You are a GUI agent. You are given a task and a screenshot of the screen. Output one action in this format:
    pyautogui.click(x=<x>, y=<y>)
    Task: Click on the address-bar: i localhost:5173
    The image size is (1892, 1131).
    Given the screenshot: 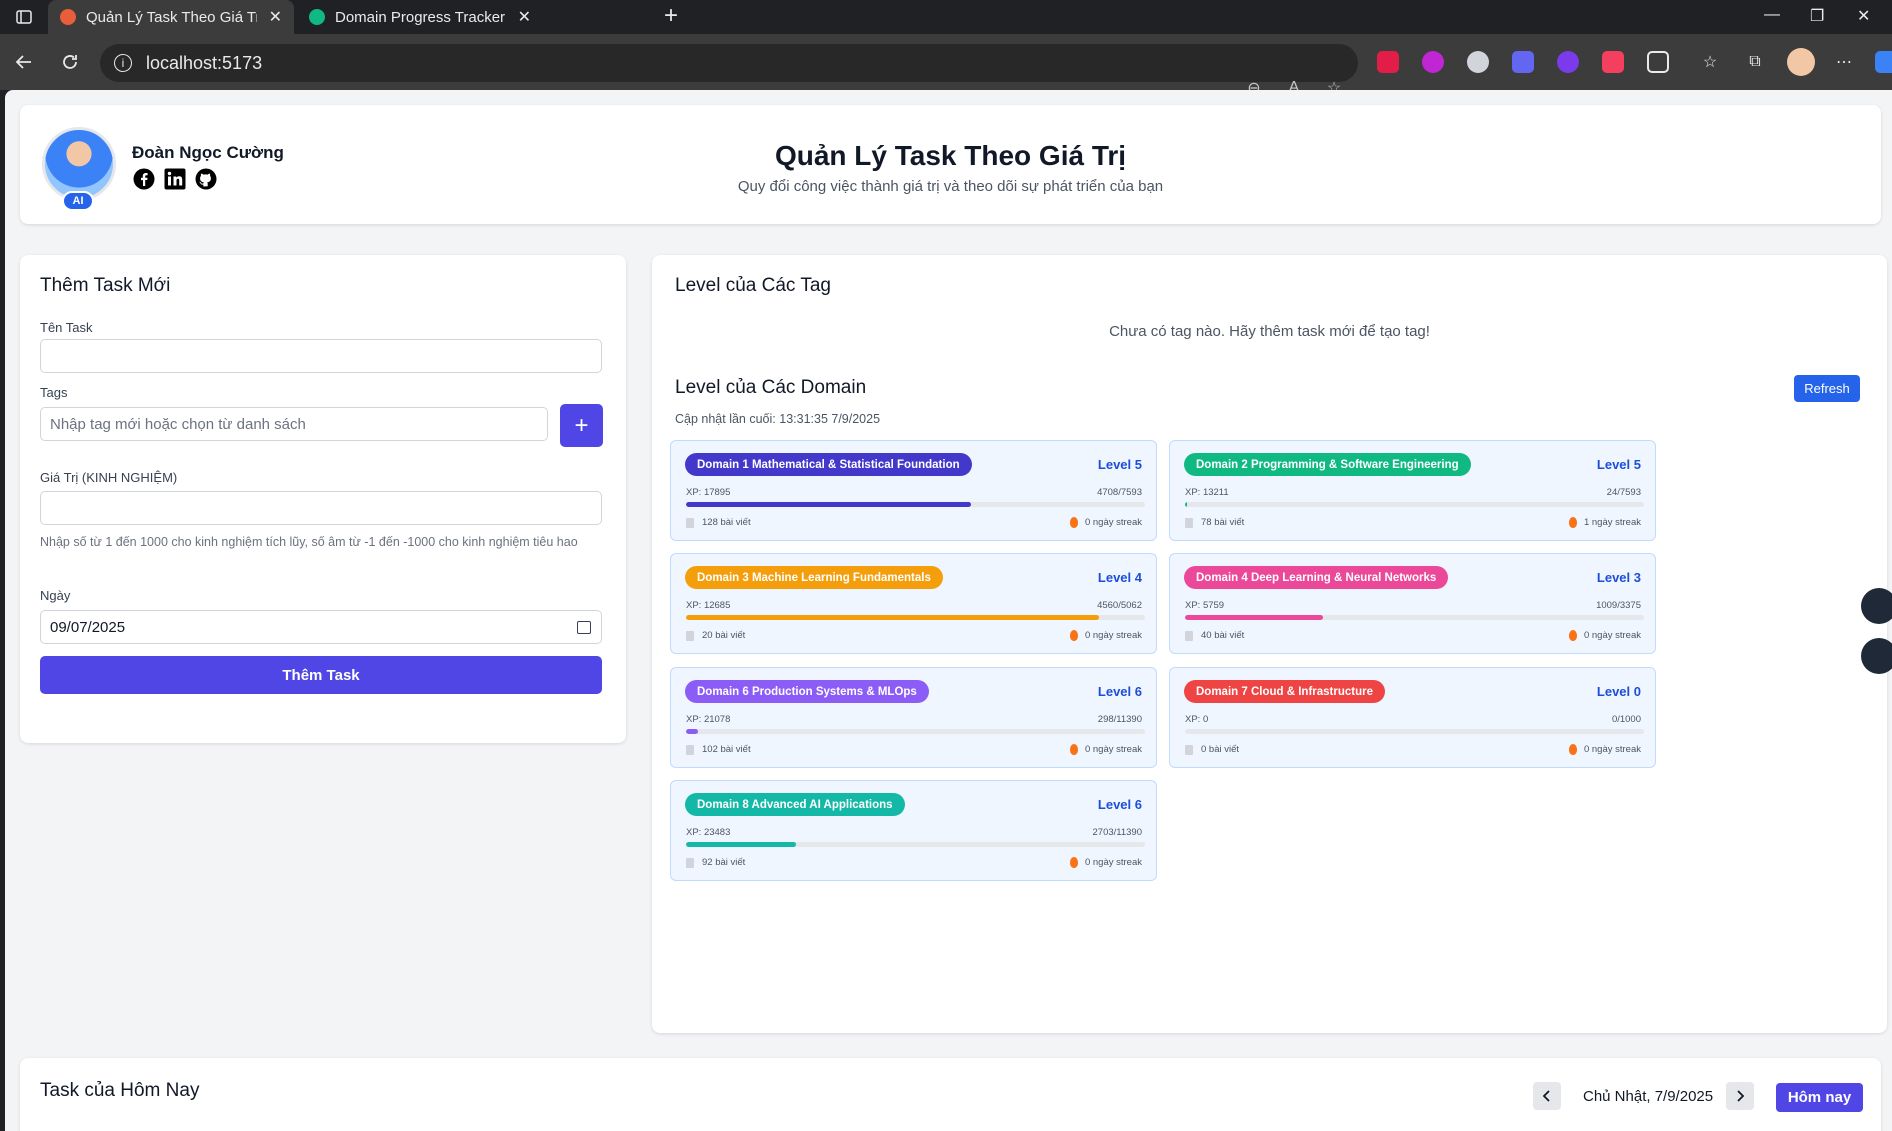 What is the action you would take?
    pyautogui.click(x=729, y=63)
    